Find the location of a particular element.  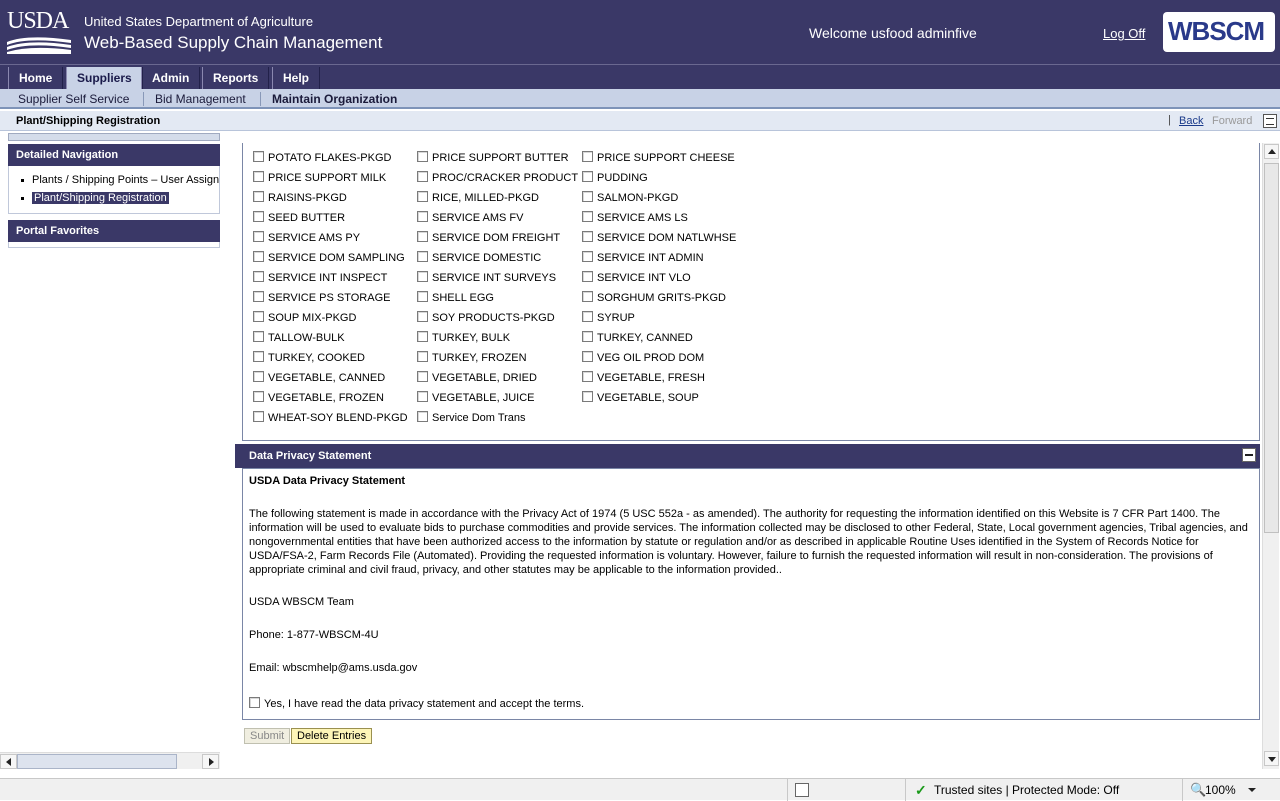

commodity-checkbox-item: VEGETABLE, CANNED is located at coordinates (319, 377).